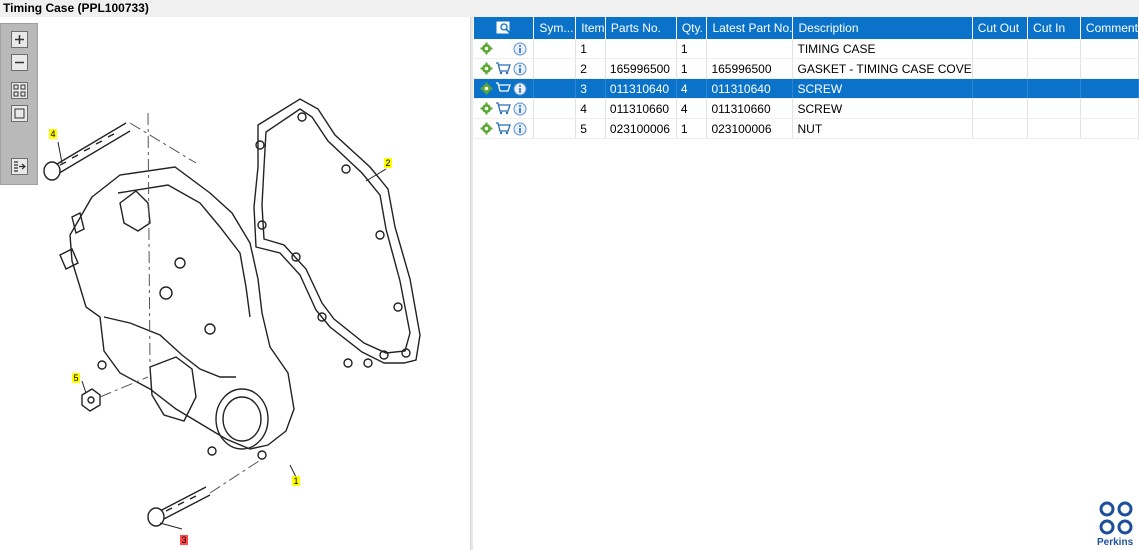 This screenshot has width=1139, height=550. Describe the element at coordinates (590, 88) in the screenshot. I see `cell-item: 3` at that location.